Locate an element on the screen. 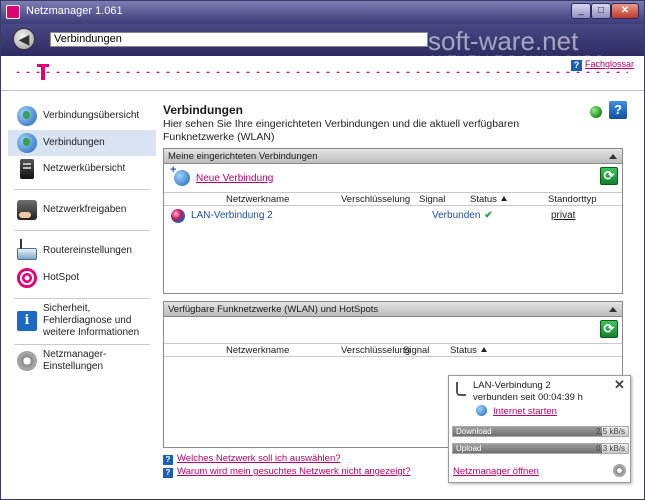 This screenshot has height=500, width=645. help-link-label: Welches Netzwerk soll ich auswählen? is located at coordinates (259, 458).